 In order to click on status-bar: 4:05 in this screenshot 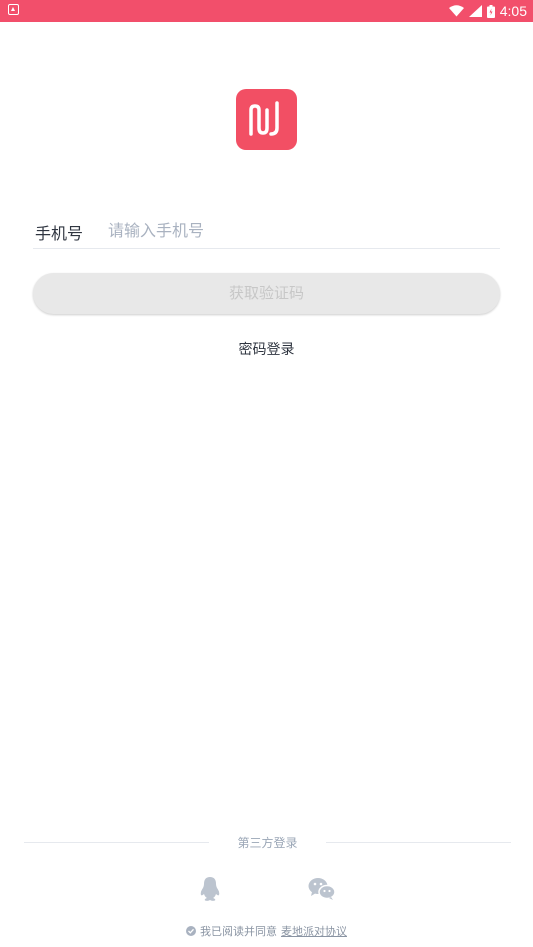, I will do `click(266, 11)`.